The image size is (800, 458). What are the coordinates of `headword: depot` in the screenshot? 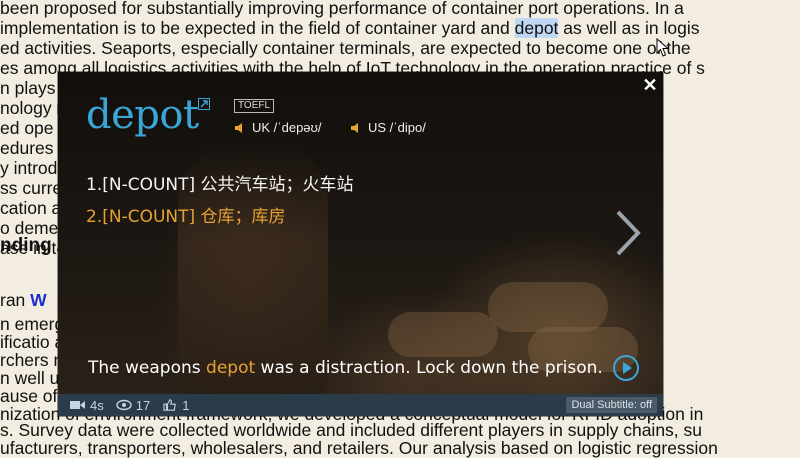 It's located at (142, 115).